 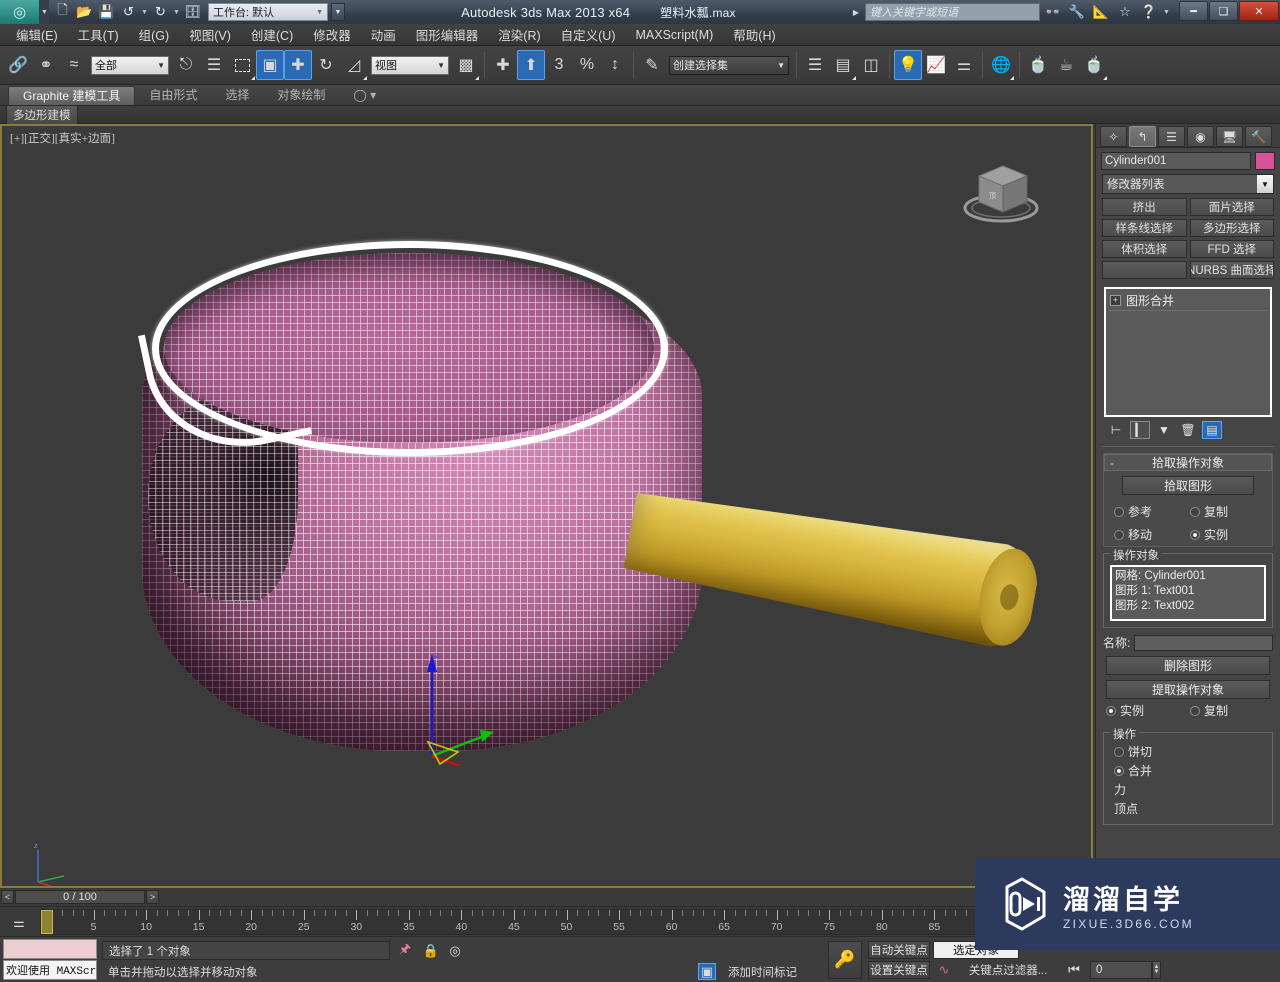 What do you see at coordinates (152, 897) in the screenshot?
I see `next-frame-button: >` at bounding box center [152, 897].